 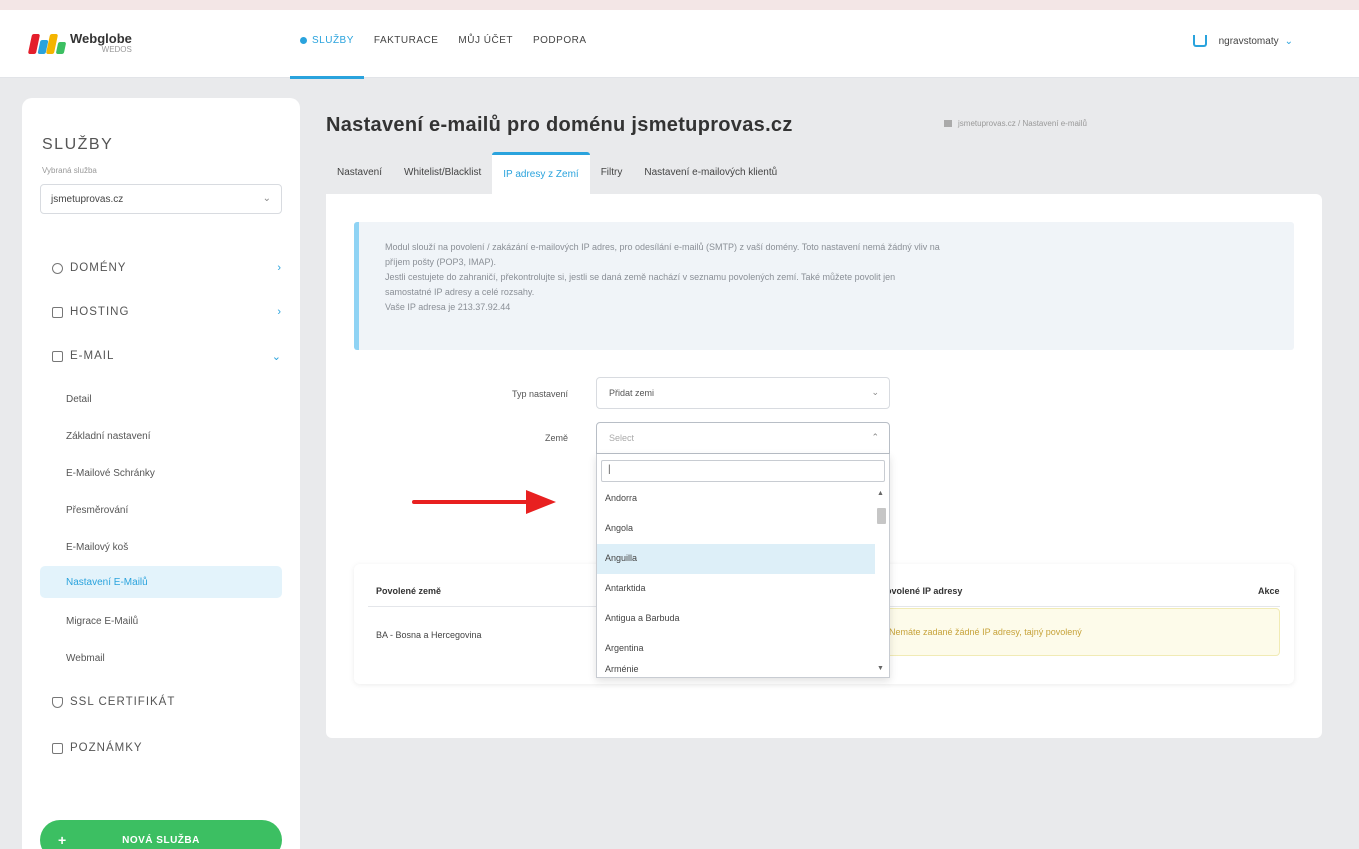 What do you see at coordinates (167, 356) in the screenshot?
I see `sidebar-item-email: E-MAIL ⌄` at bounding box center [167, 356].